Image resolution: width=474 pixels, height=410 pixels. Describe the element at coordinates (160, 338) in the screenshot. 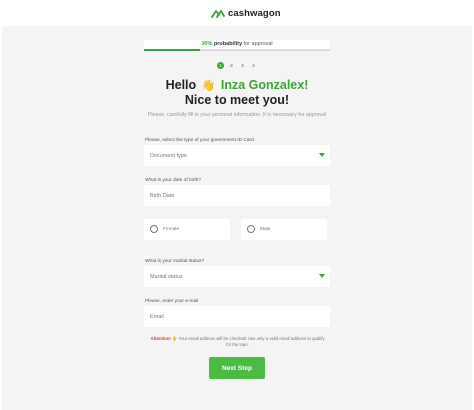

I see `attention-label: Attention!` at that location.